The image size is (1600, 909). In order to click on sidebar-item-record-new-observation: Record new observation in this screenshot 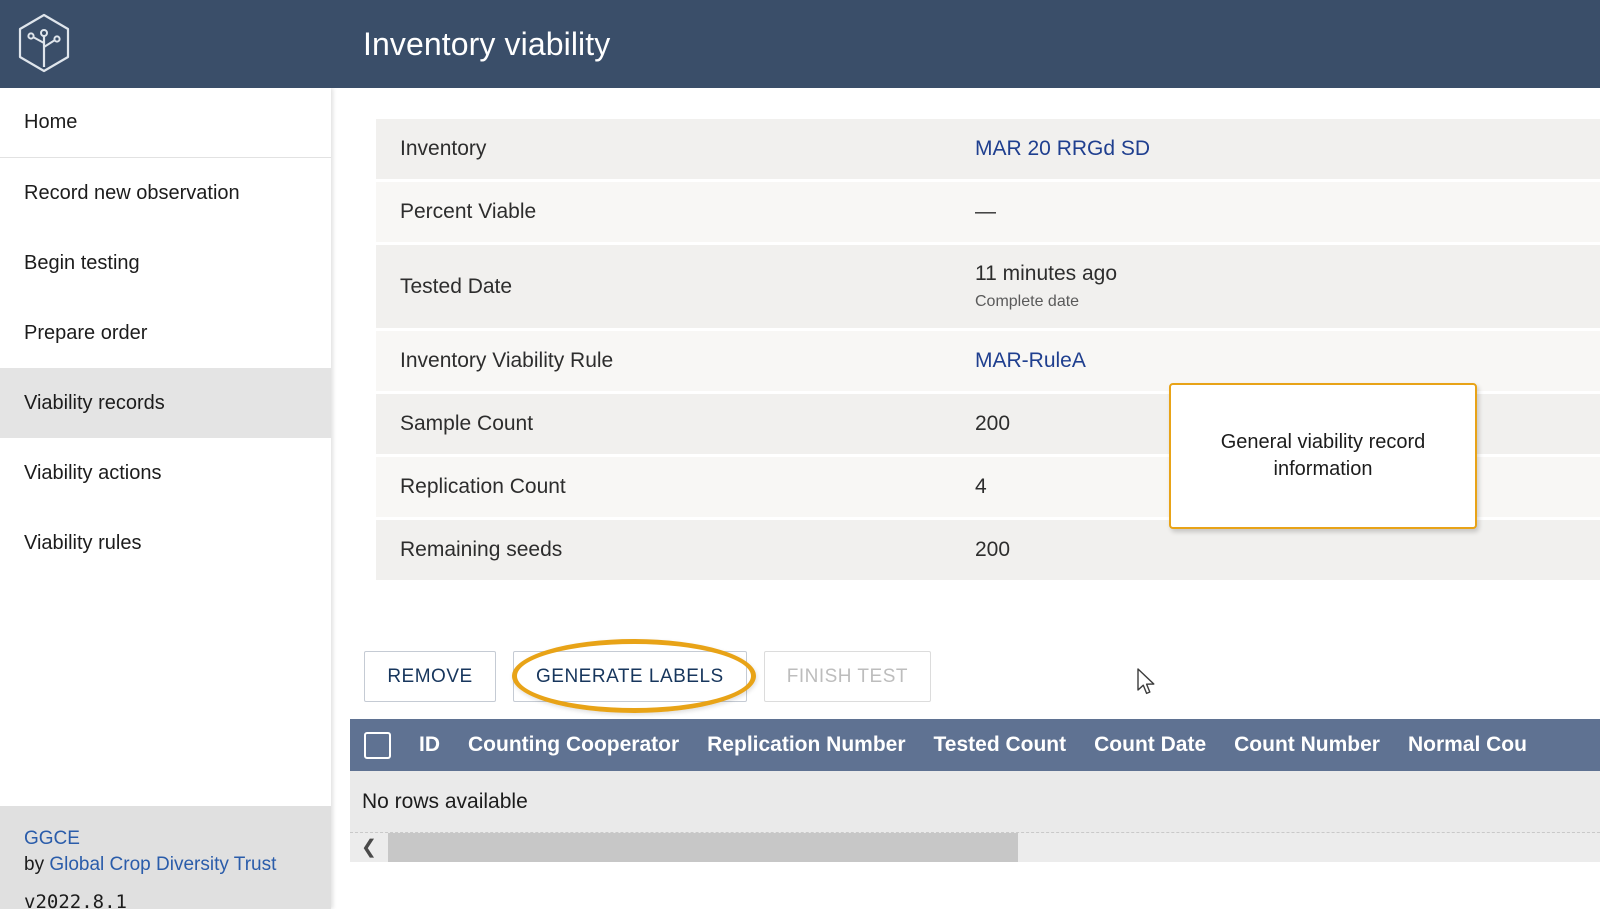, I will do `click(165, 193)`.